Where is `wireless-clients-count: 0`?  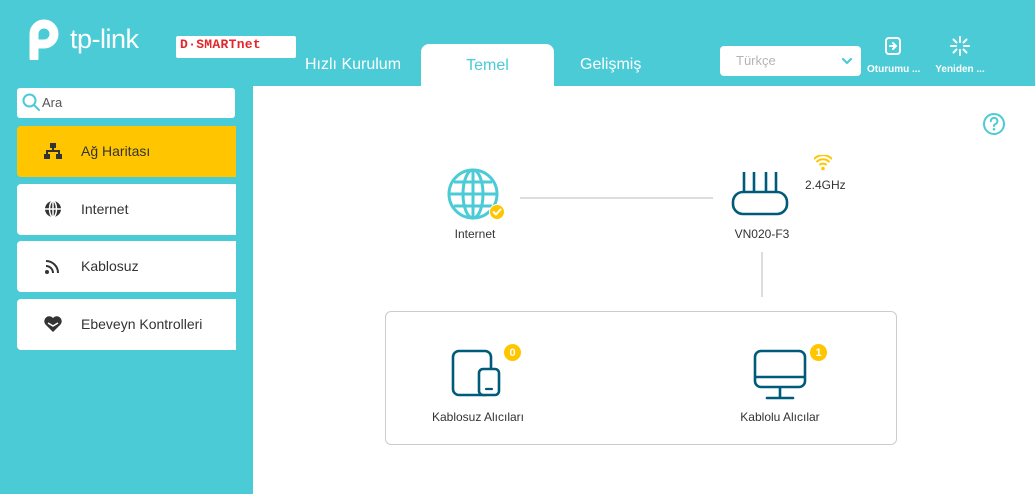
wireless-clients-count: 0 is located at coordinates (512, 352).